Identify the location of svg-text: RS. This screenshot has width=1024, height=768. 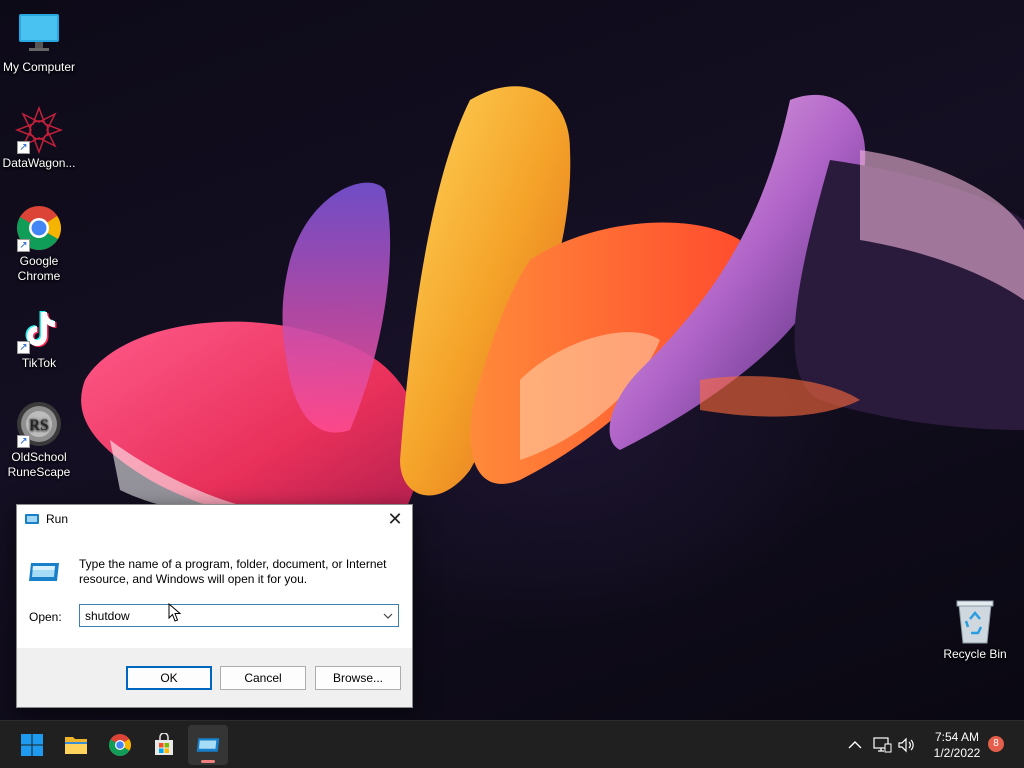
(39, 425).